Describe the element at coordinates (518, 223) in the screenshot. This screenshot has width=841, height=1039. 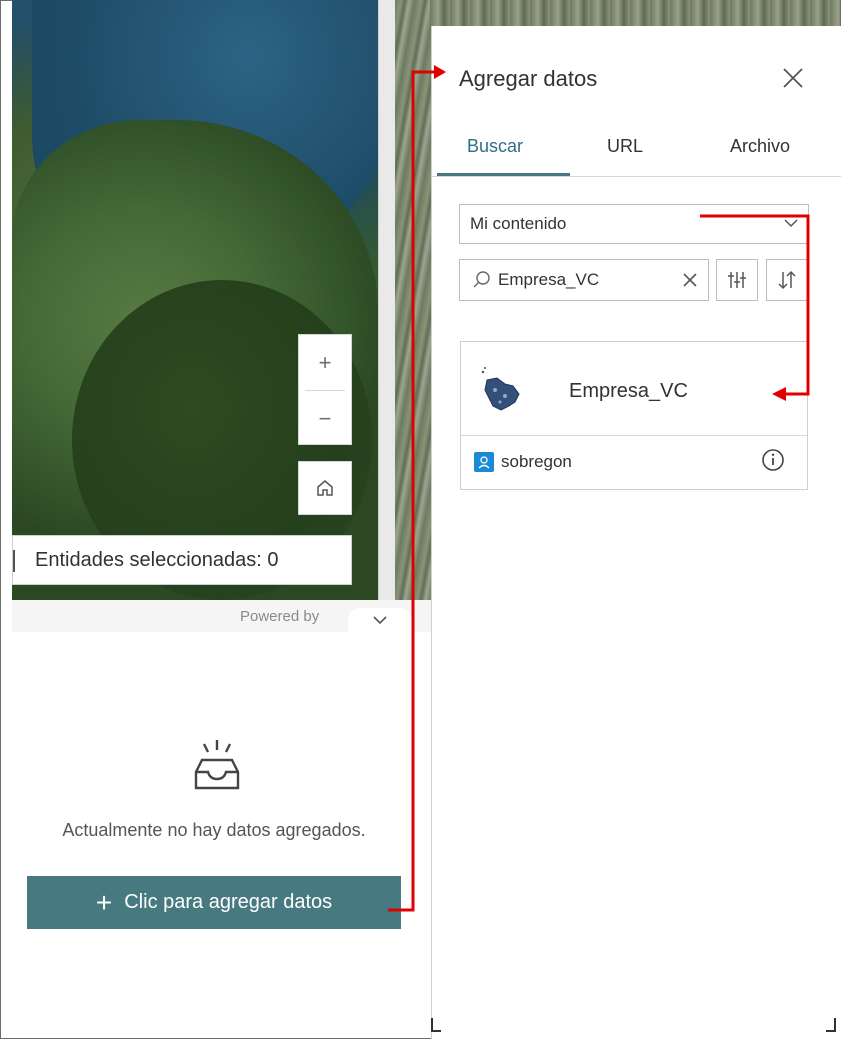
I see `content-source-value: Mi contenido` at that location.